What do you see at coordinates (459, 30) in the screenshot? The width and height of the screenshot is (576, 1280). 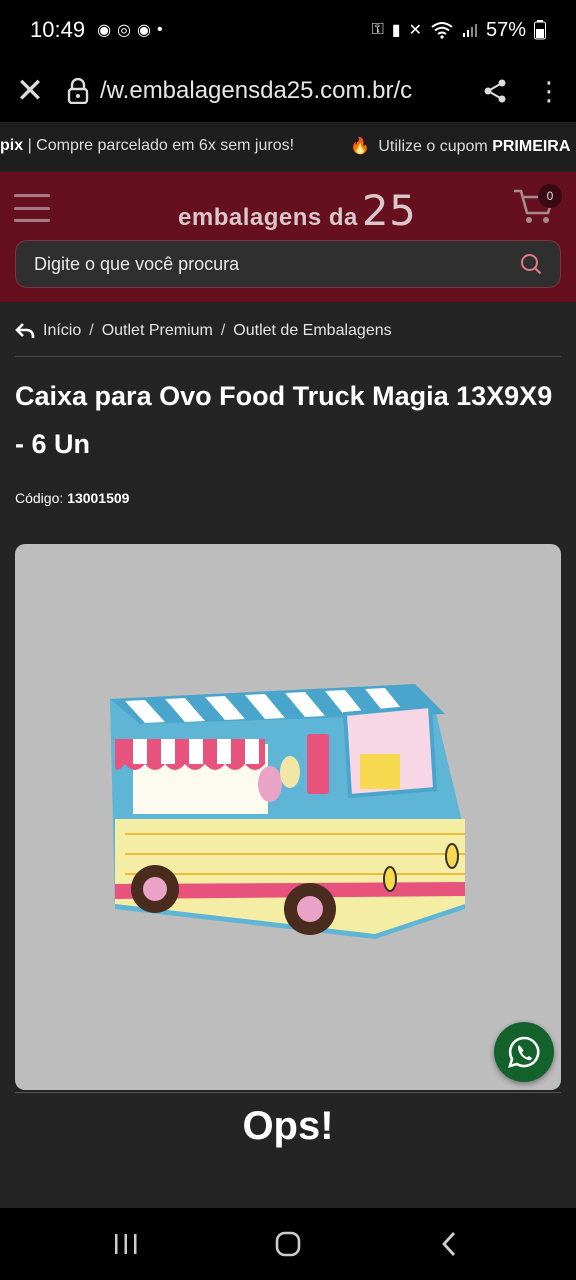 I see `status-system-icons: ⚿ ▮ ✕ 57%` at bounding box center [459, 30].